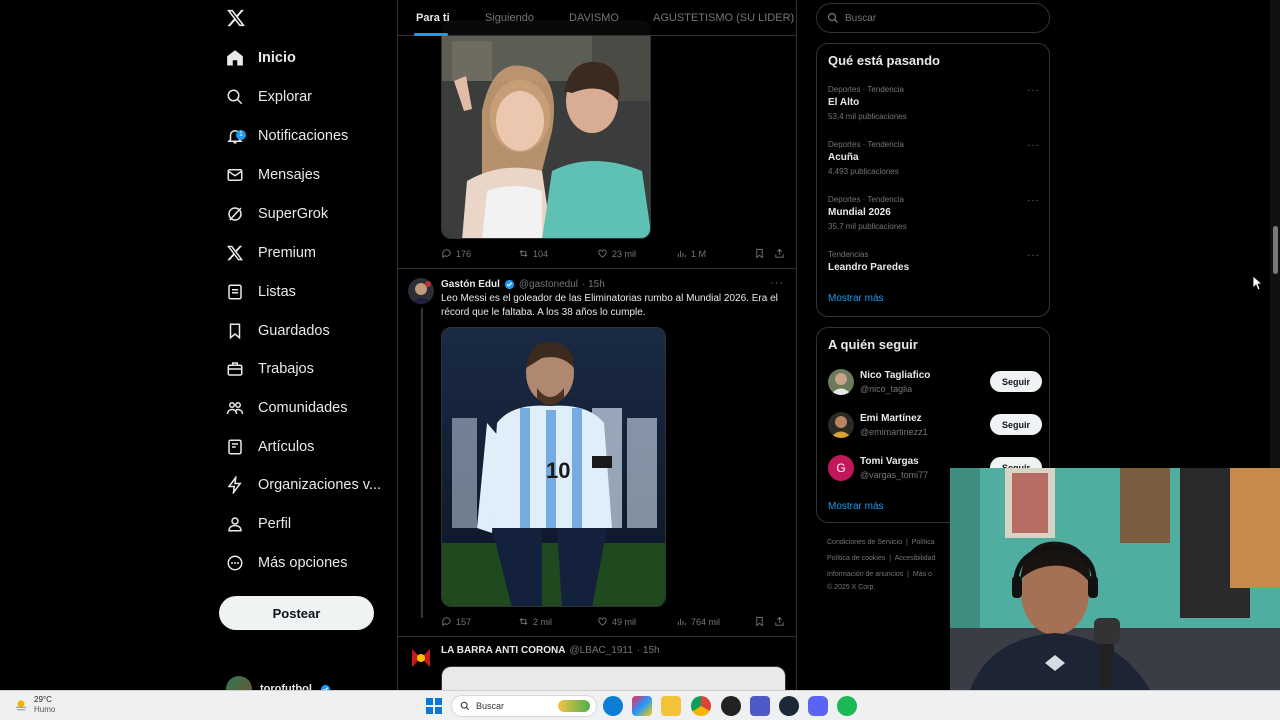  What do you see at coordinates (543, 621) in the screenshot?
I see `repost-count: 2 mil` at bounding box center [543, 621].